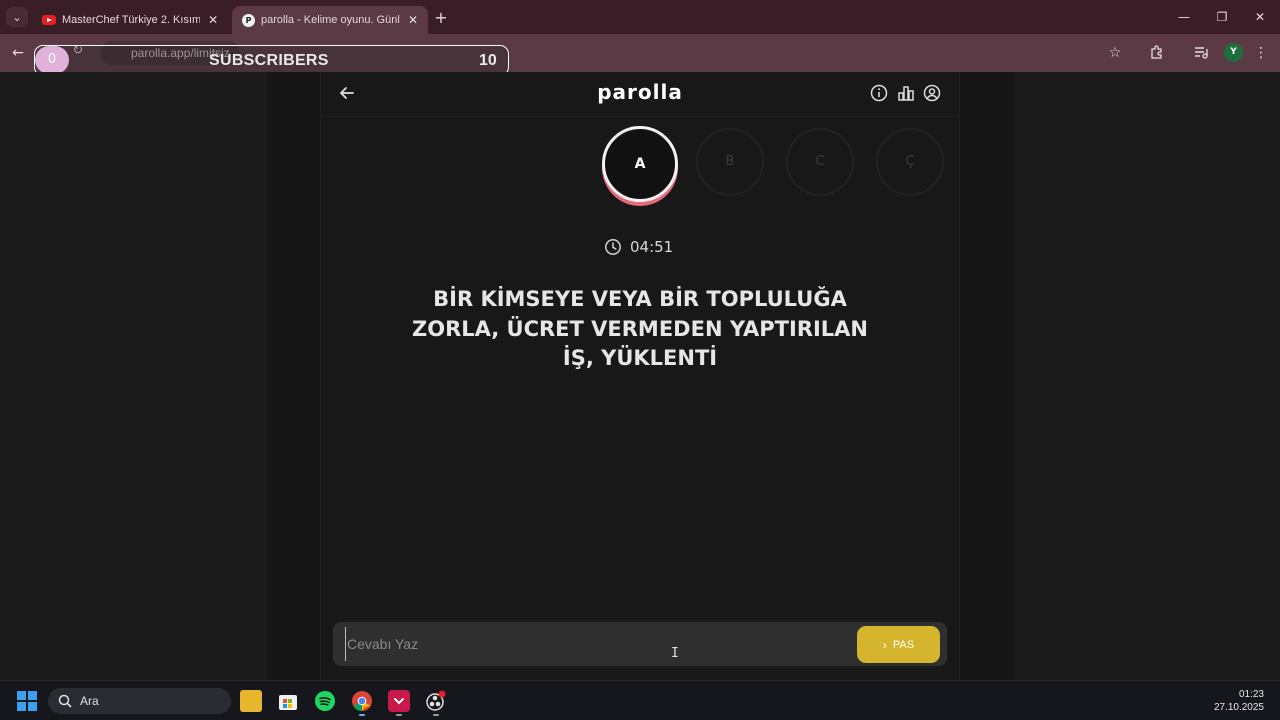 Image resolution: width=1280 pixels, height=720 pixels. I want to click on parolla-icon: P, so click(248, 20).